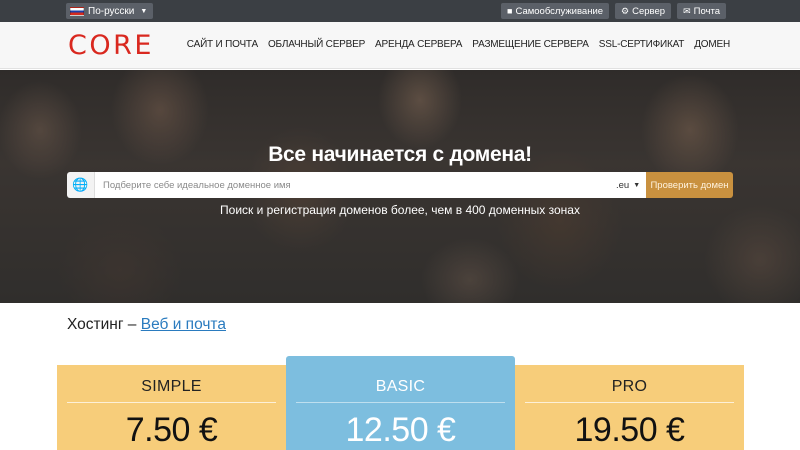  I want to click on hosting-heading: Хостинг – Веб и почта, so click(146, 325).